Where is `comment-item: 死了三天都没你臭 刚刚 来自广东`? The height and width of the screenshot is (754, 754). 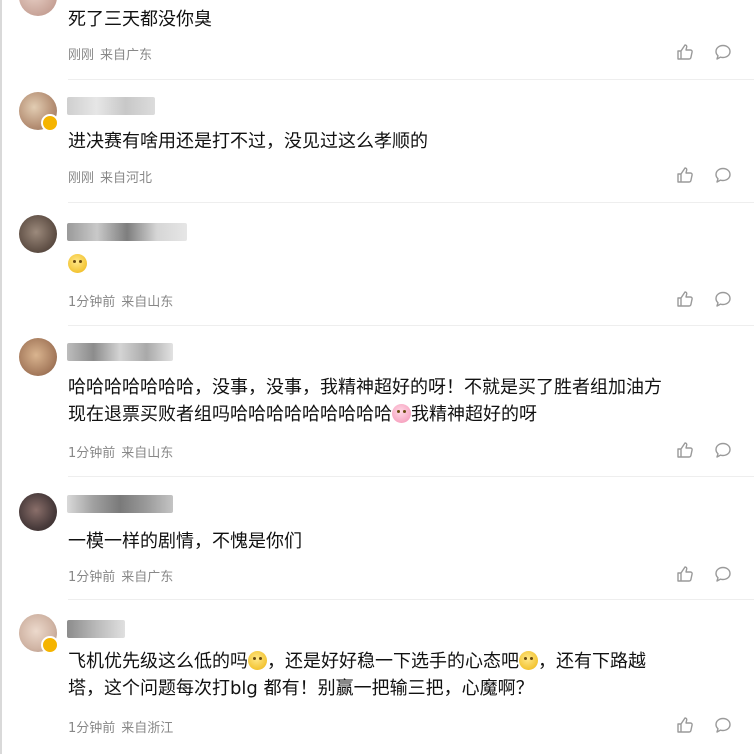
comment-item: 死了三天都没你臭 刚刚 来自广东 is located at coordinates (377, 40).